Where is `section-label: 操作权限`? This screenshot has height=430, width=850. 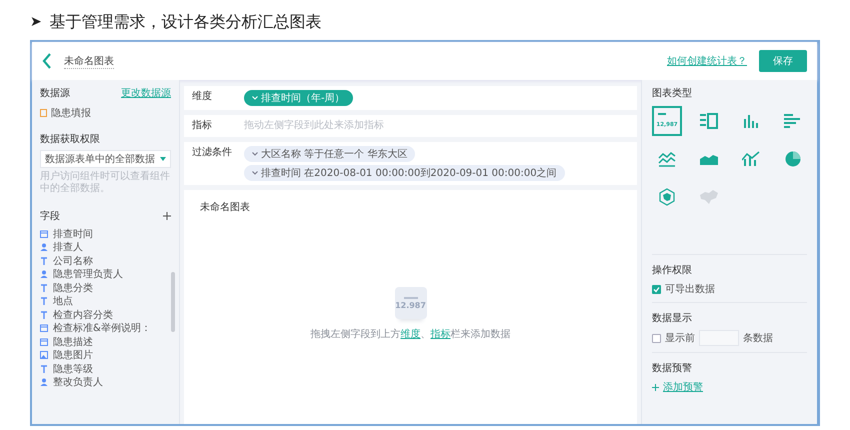 section-label: 操作权限 is located at coordinates (672, 270).